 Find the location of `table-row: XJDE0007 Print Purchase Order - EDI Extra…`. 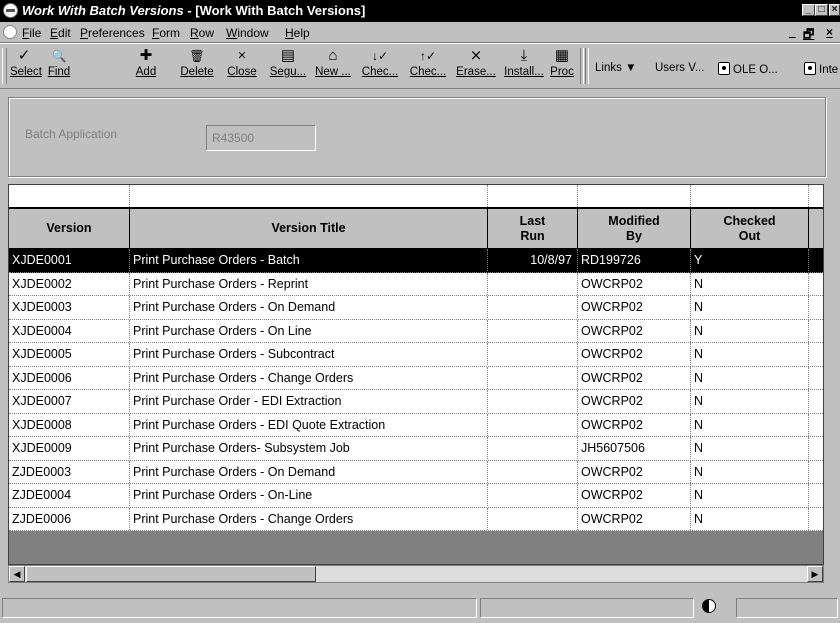

table-row: XJDE0007 Print Purchase Order - EDI Extra… is located at coordinates (416, 402).